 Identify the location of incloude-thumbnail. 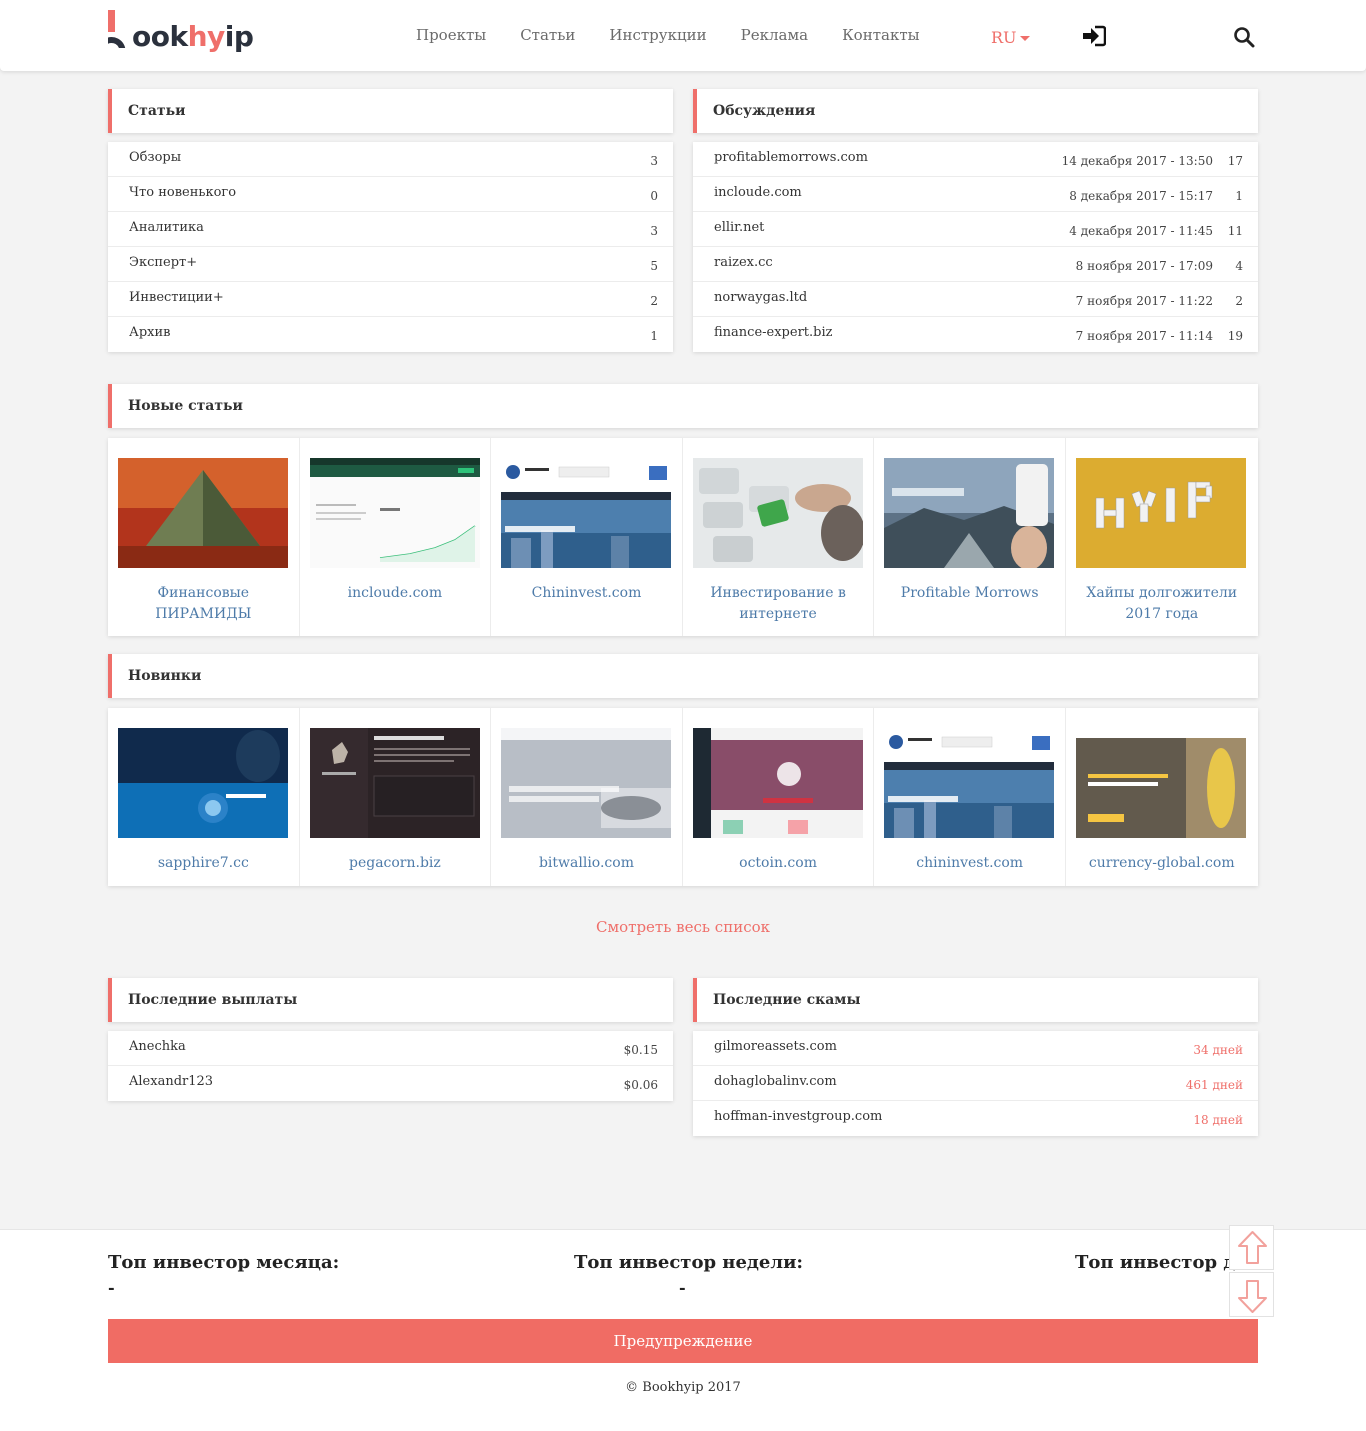
(394, 513).